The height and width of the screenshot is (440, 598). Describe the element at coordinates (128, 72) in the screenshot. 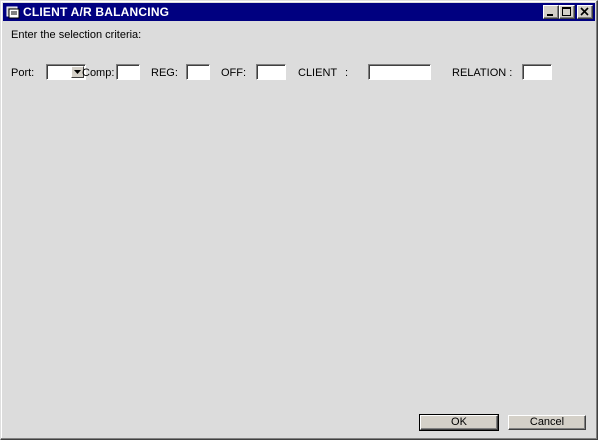

I see `comp-input` at that location.